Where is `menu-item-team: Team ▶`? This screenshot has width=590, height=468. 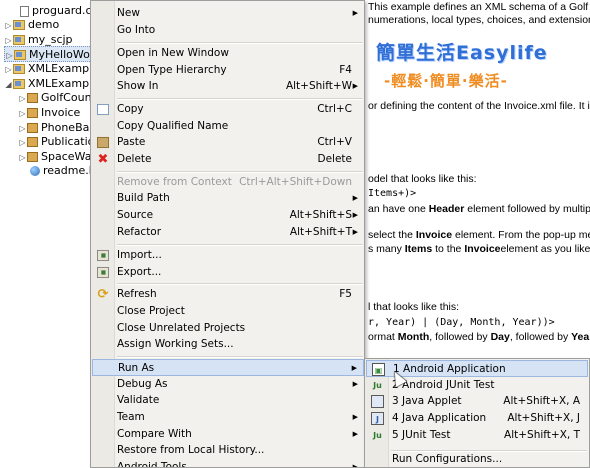
menu-item-team: Team ▶ is located at coordinates (228, 417).